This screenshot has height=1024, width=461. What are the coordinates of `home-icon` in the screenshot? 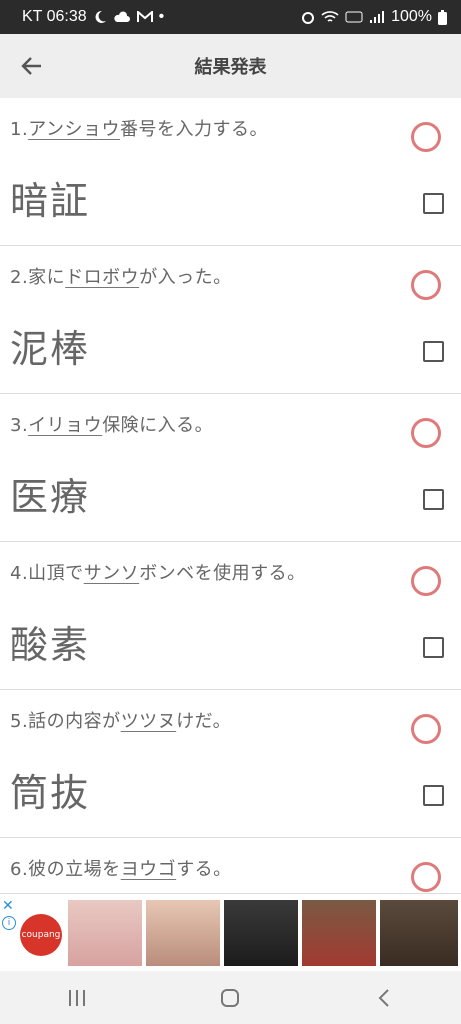 It's located at (230, 997).